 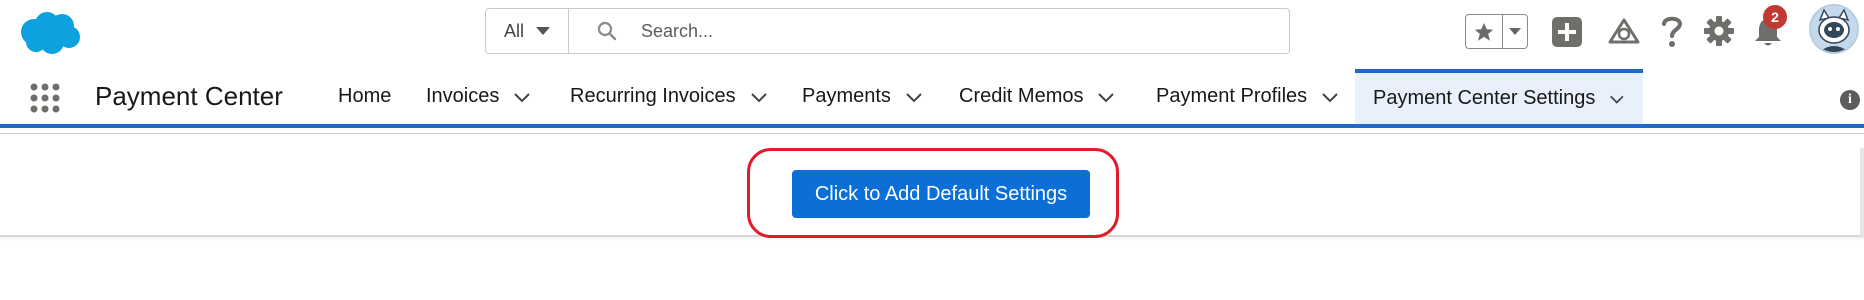 I want to click on tab-payment-center-settings: Payment Center Settings, so click(x=1499, y=96).